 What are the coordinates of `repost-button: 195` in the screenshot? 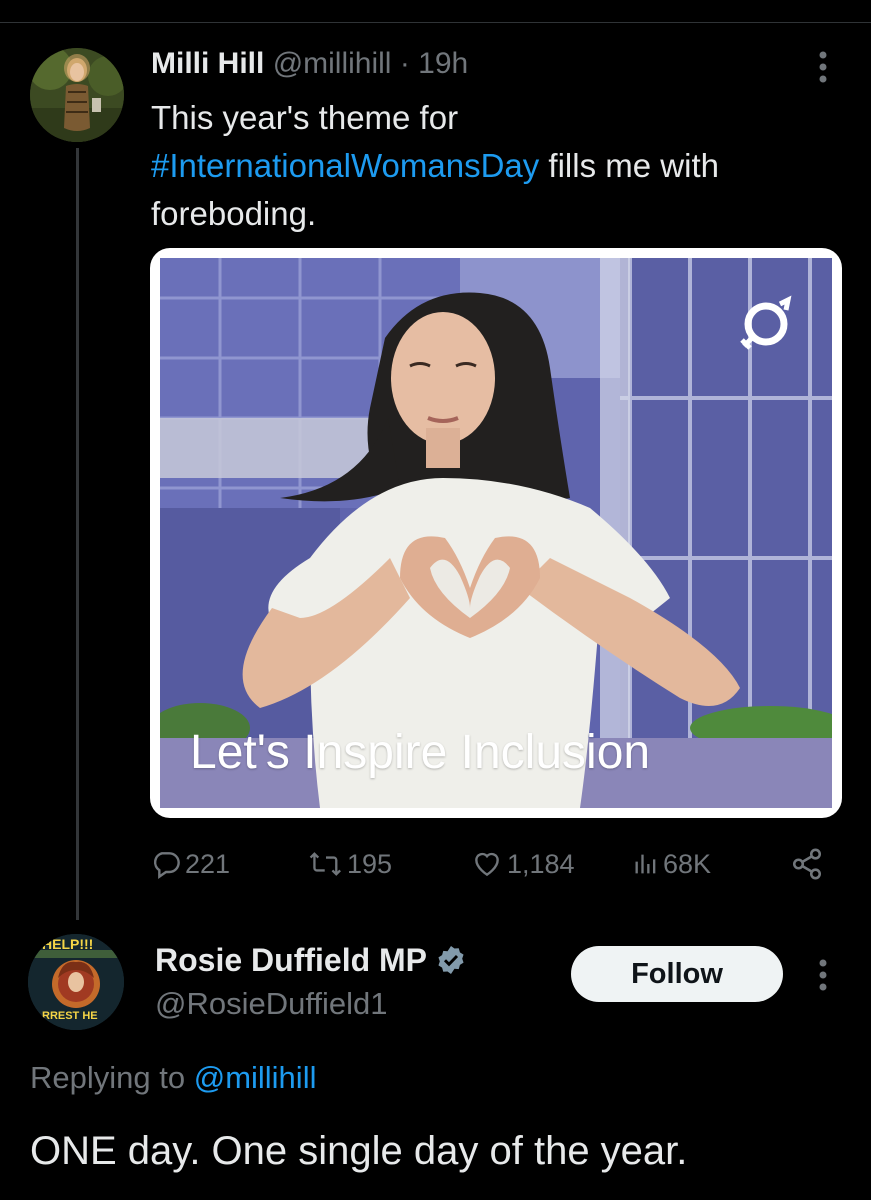 It's located at (350, 864).